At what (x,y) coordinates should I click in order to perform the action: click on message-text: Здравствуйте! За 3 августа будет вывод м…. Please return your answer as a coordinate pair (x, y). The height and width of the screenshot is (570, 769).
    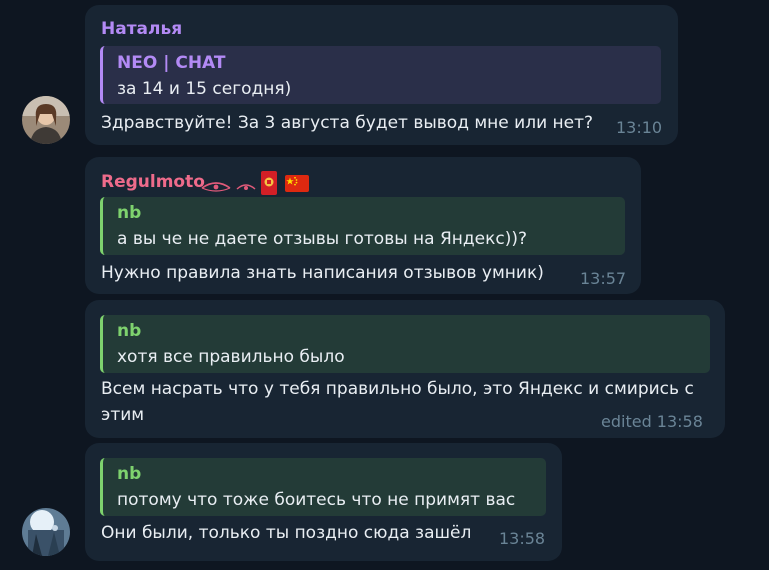
    Looking at the image, I should click on (347, 123).